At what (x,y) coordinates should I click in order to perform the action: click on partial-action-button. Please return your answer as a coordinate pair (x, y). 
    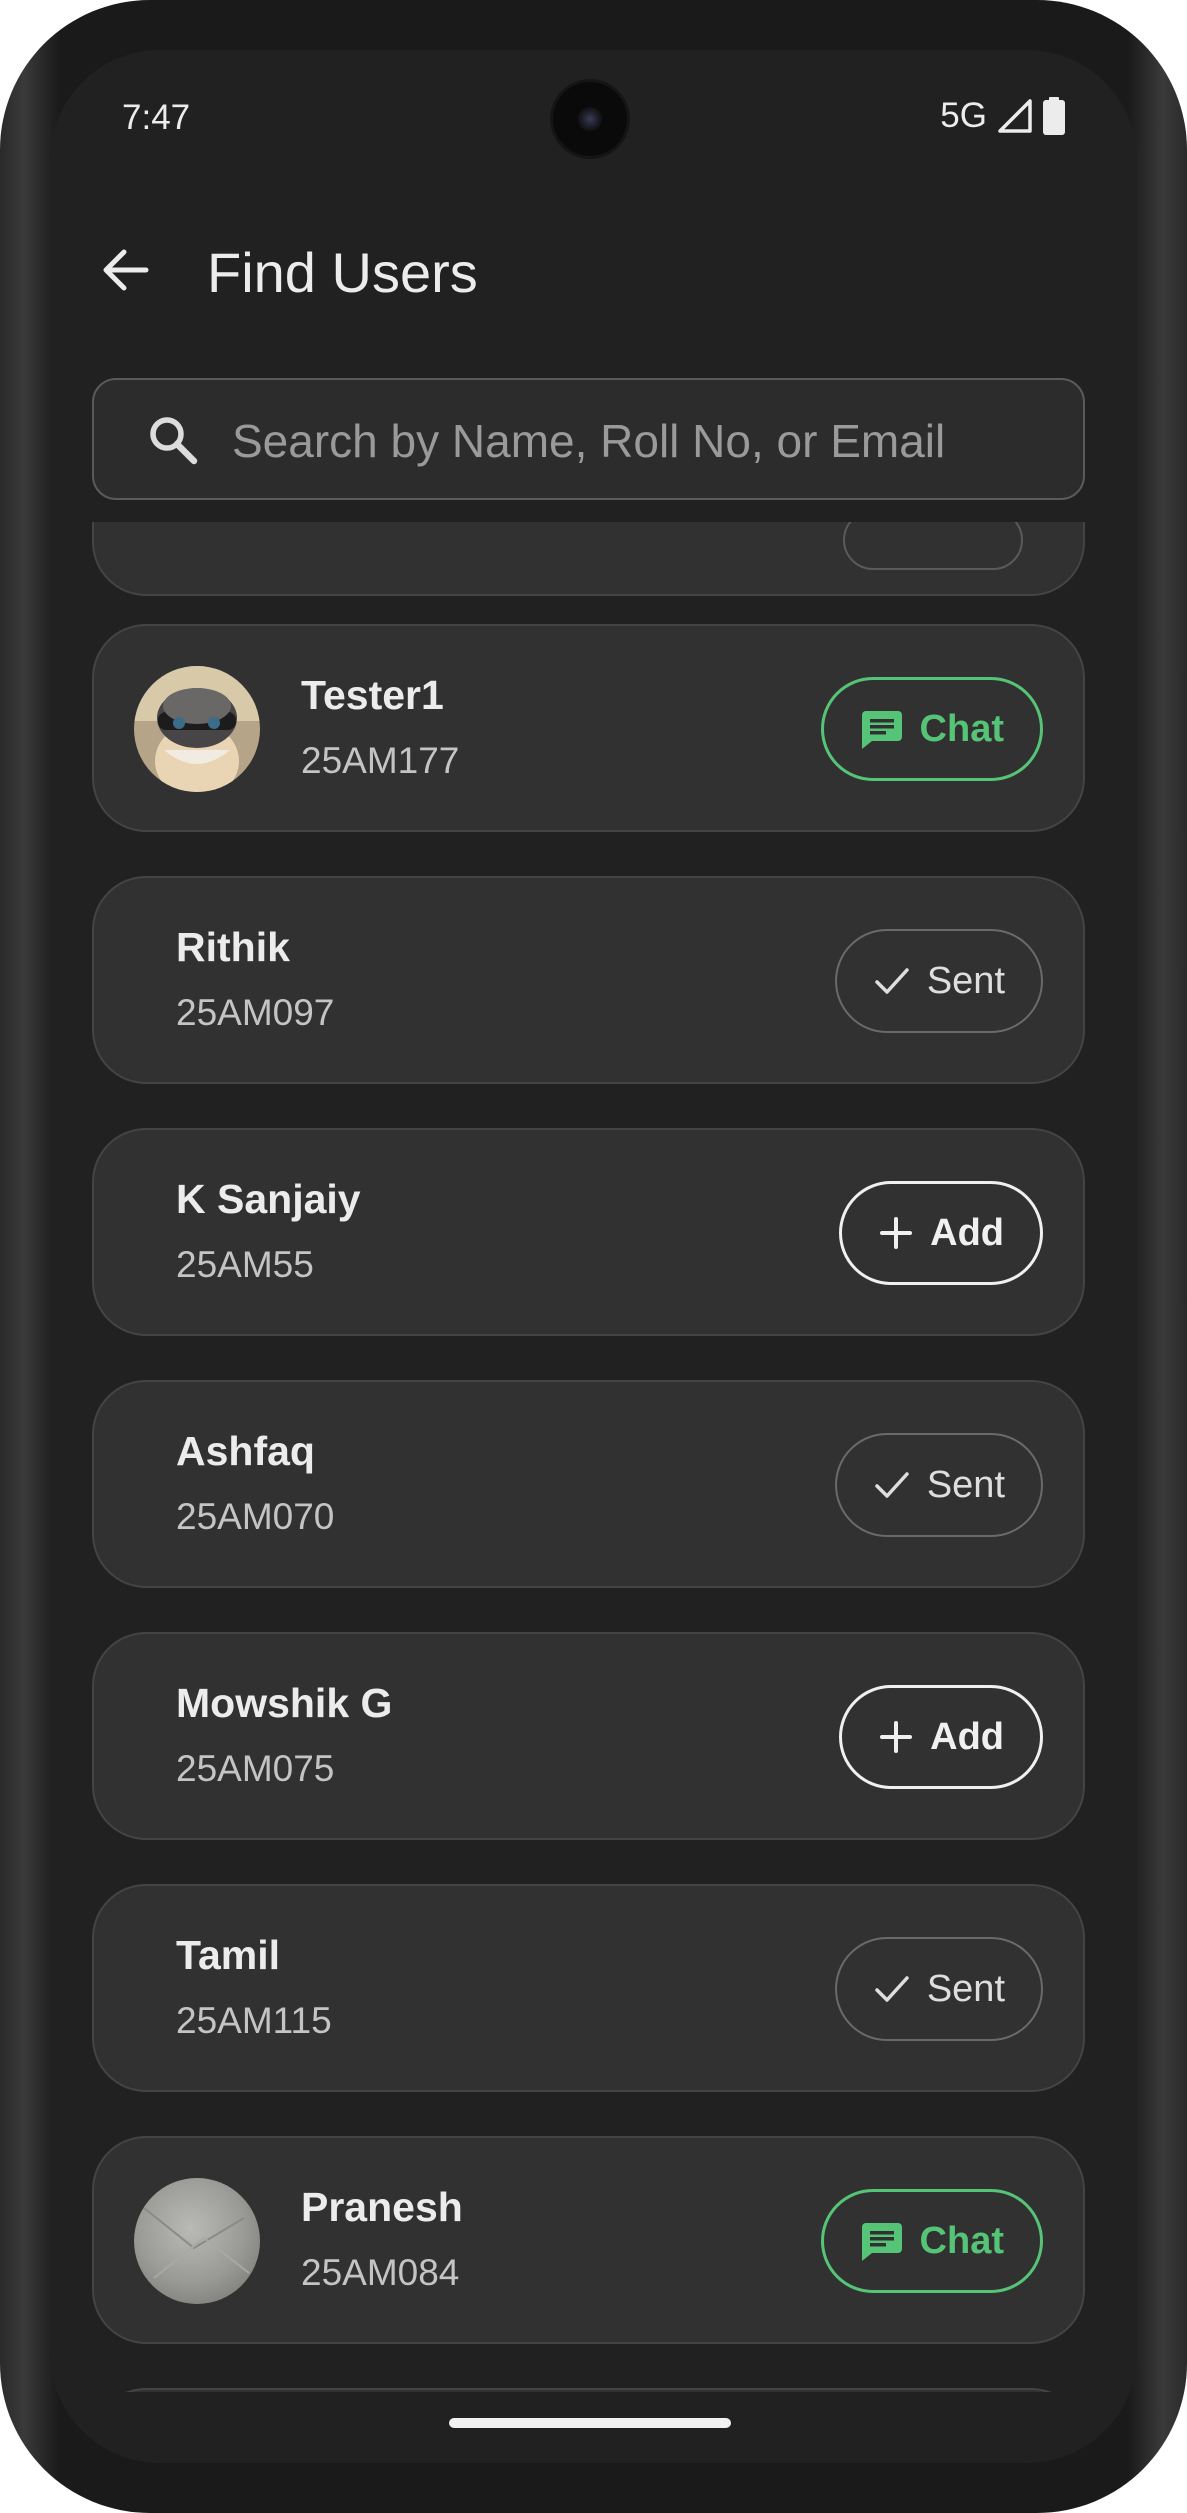
    Looking at the image, I should click on (933, 546).